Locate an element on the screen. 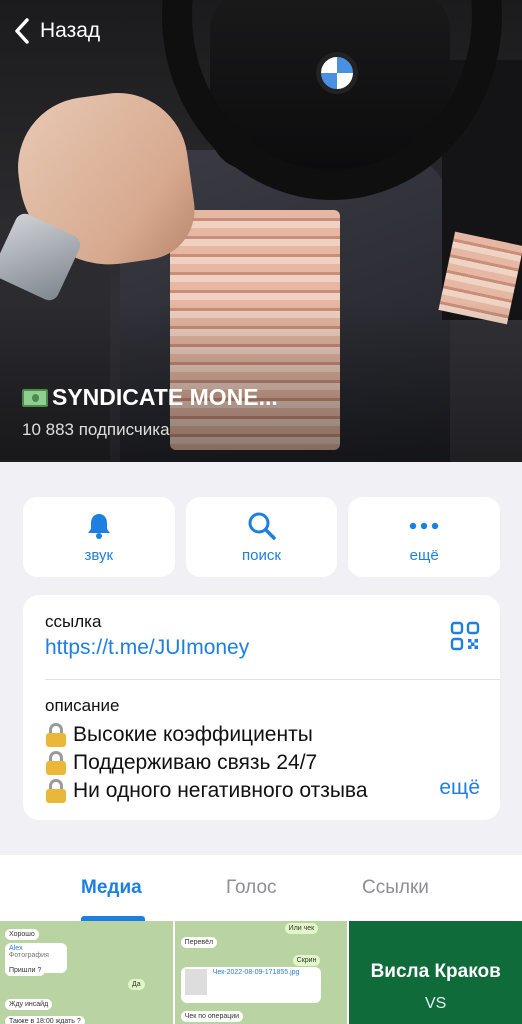 The image size is (522, 1024). more-button: ещё is located at coordinates (424, 537).